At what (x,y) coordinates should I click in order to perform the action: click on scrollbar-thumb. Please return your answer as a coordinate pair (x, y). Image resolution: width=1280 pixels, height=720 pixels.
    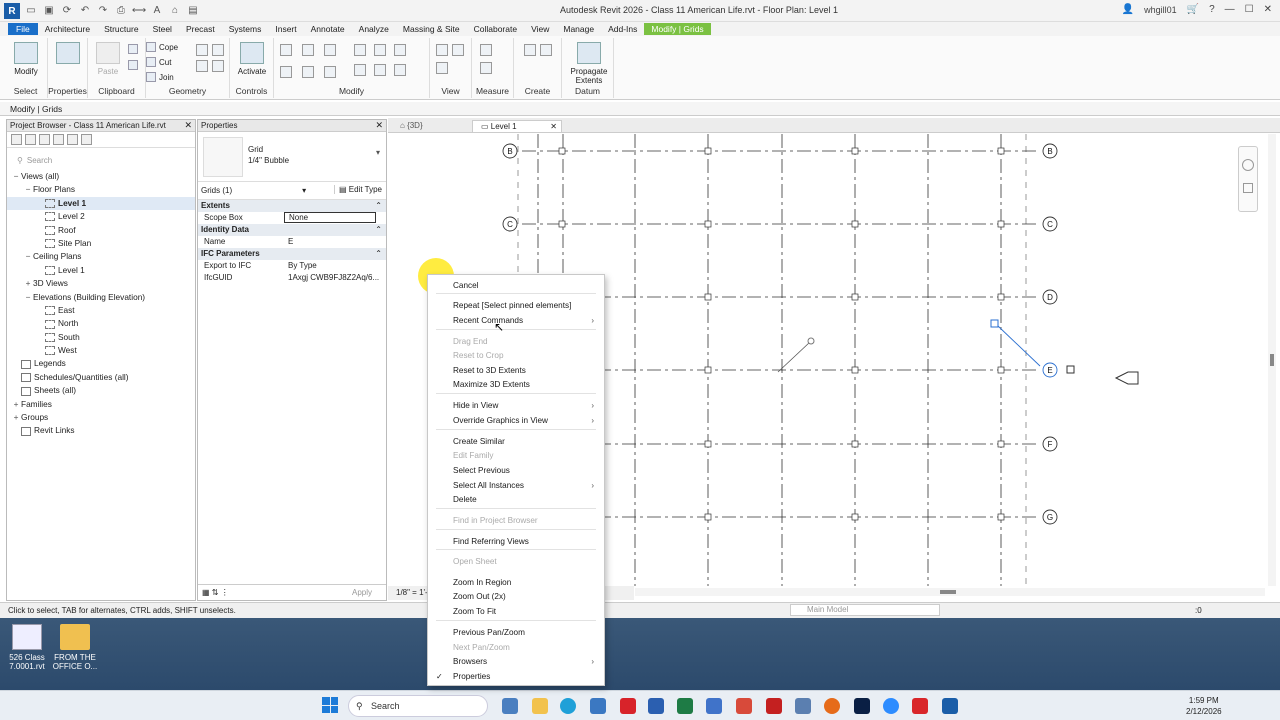
    Looking at the image, I should click on (1272, 360).